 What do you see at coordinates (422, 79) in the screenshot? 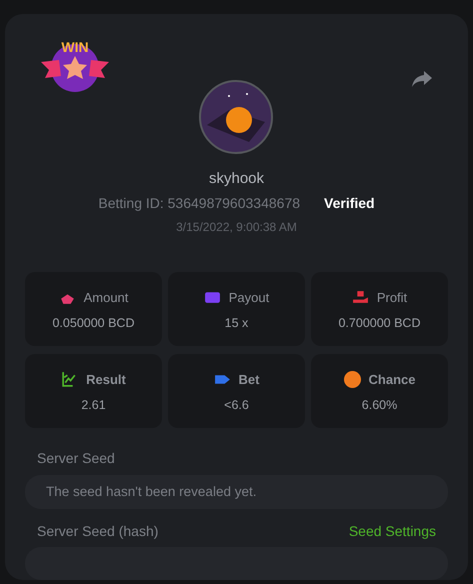
I see `share-icon` at bounding box center [422, 79].